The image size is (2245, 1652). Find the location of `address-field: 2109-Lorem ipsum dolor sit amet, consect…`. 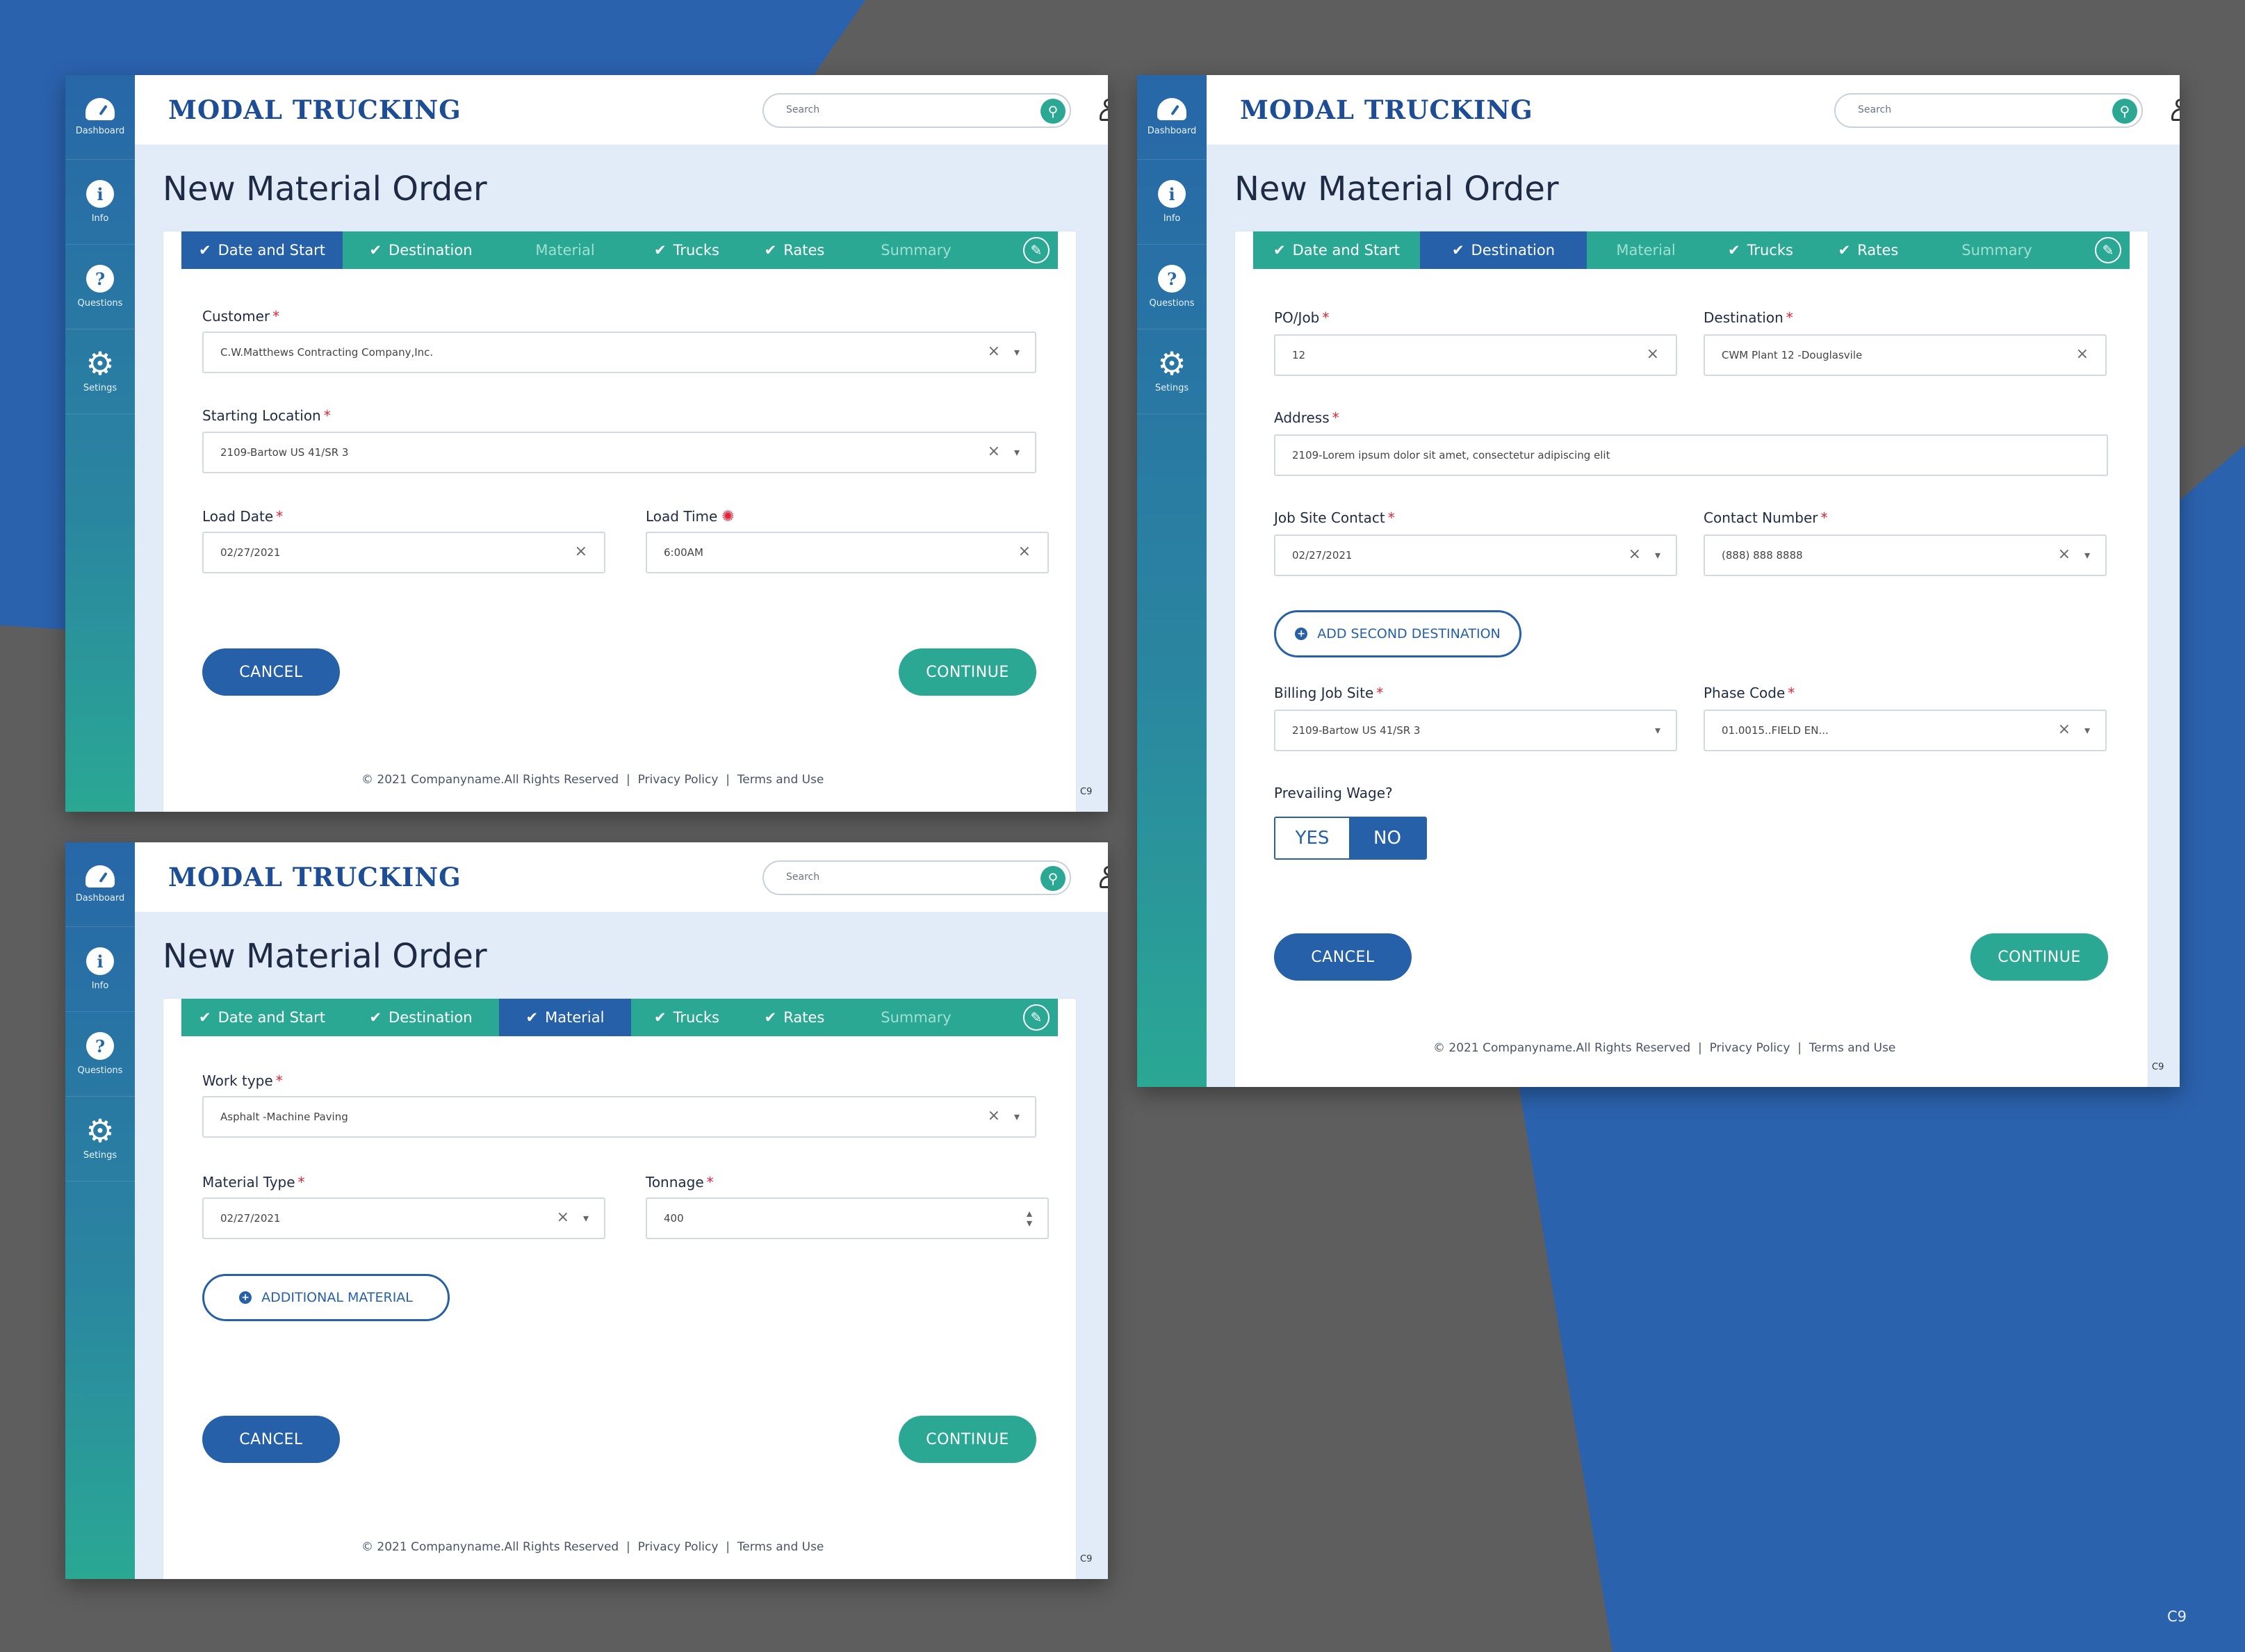

address-field: 2109-Lorem ipsum dolor sit amet, consect… is located at coordinates (1691, 455).